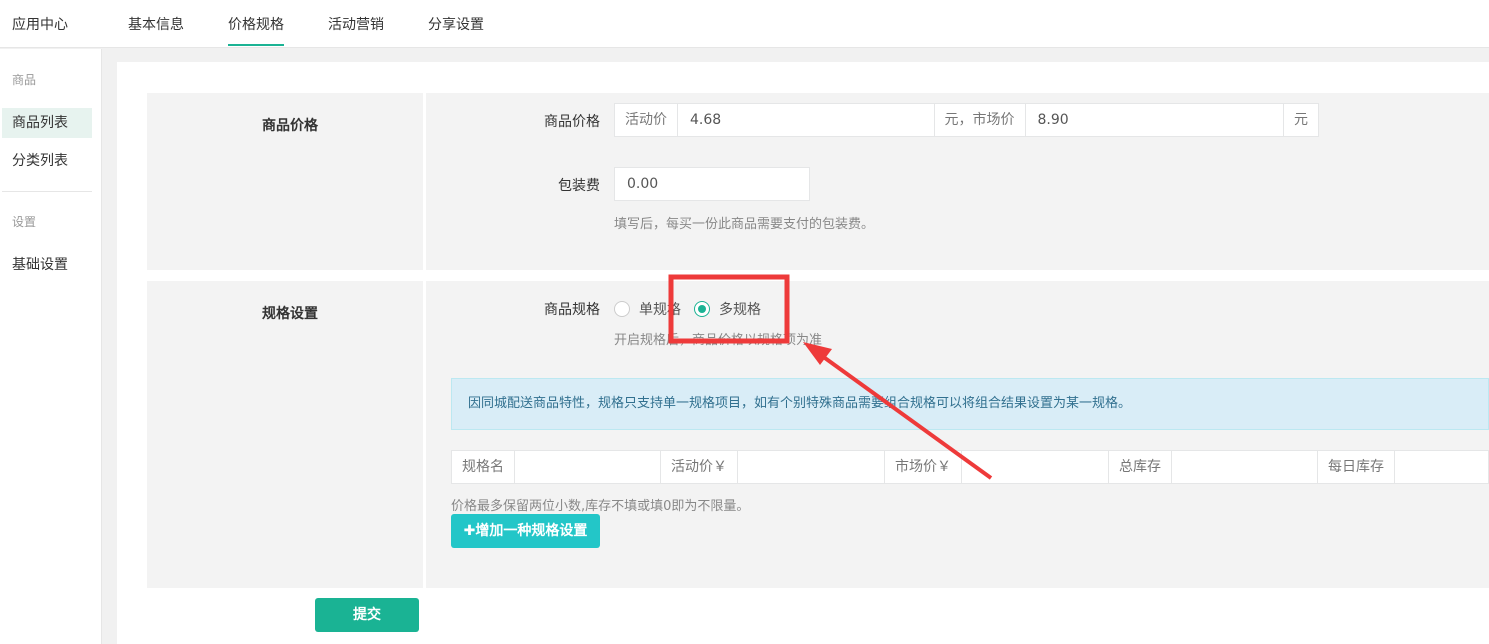 The width and height of the screenshot is (1489, 644). I want to click on sidebar-item-category-list: 分类列表, so click(47, 161).